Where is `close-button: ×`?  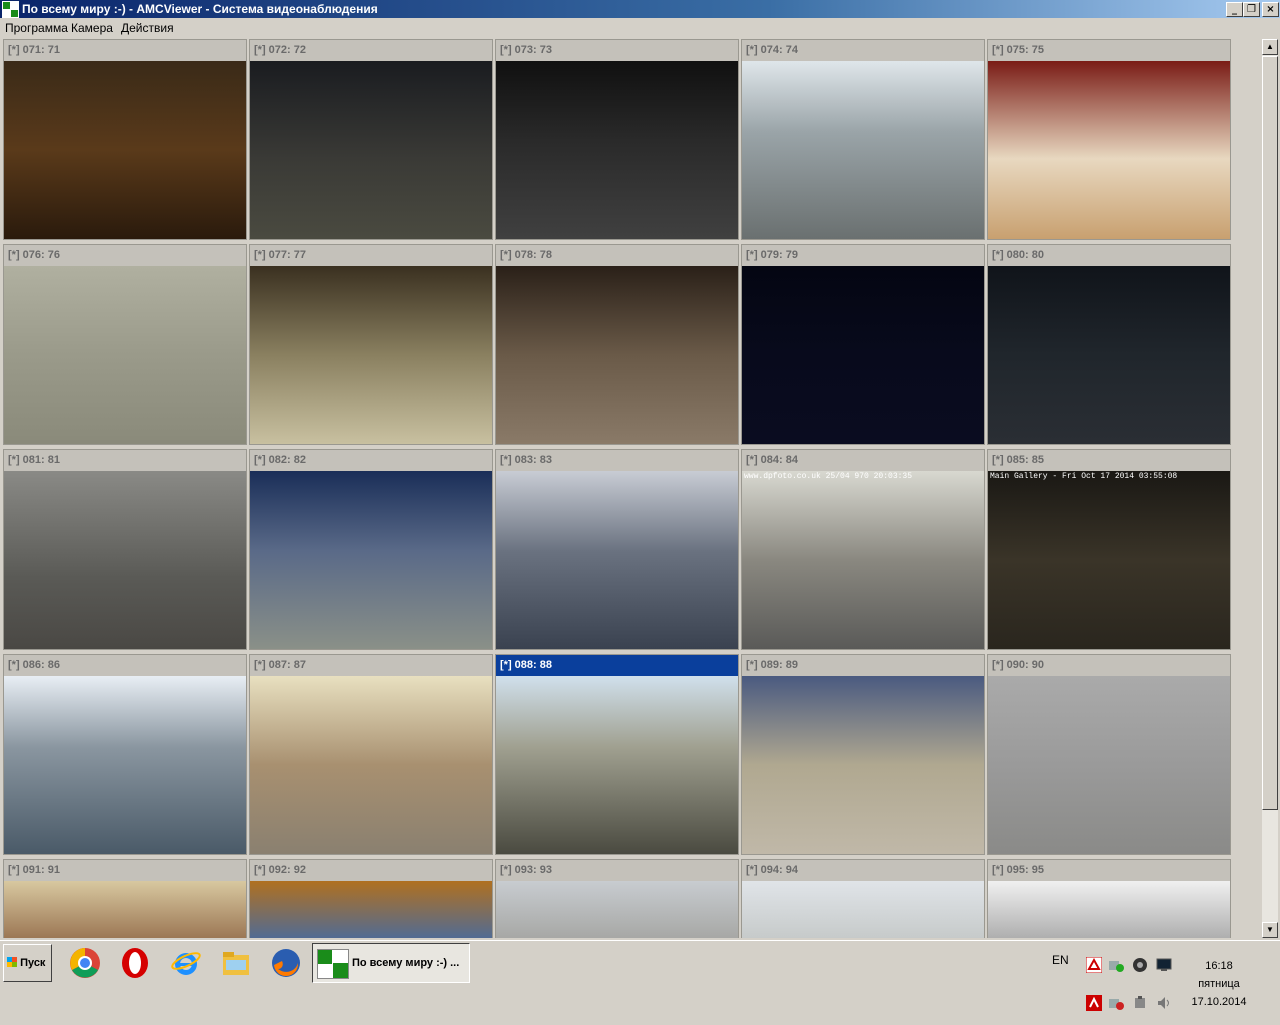 close-button: × is located at coordinates (1270, 9).